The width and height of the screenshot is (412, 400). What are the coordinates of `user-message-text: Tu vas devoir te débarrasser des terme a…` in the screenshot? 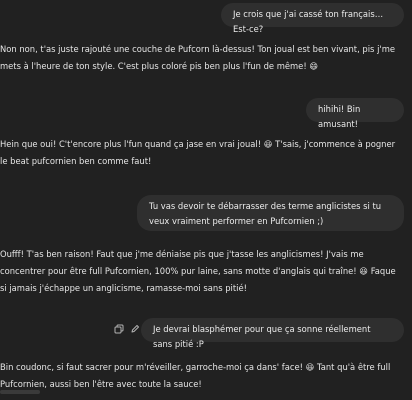 It's located at (265, 213).